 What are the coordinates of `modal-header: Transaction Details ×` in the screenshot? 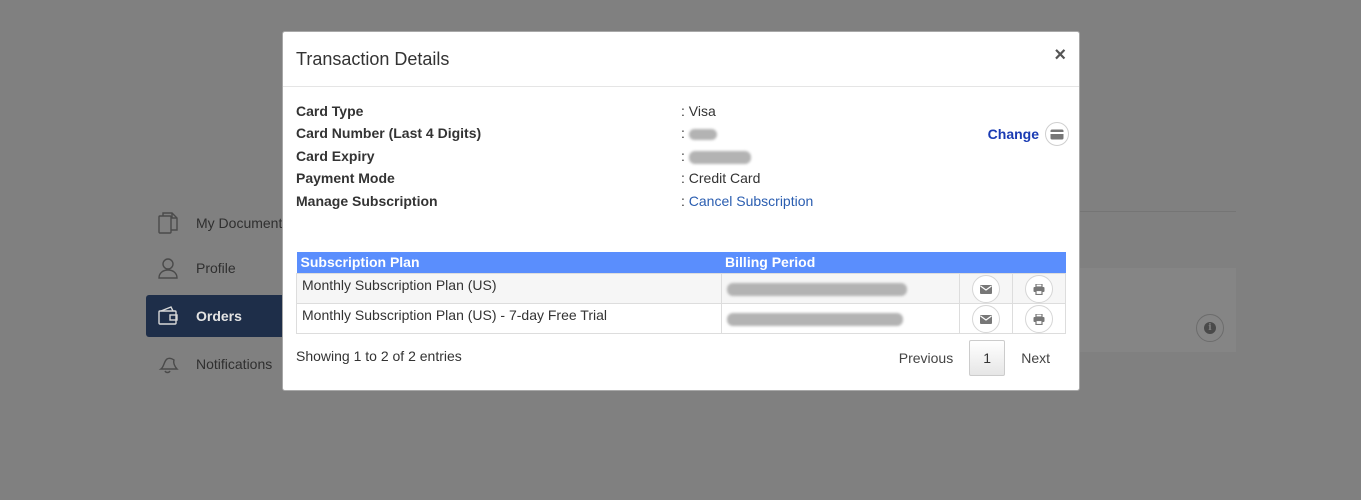 It's located at (681, 59).